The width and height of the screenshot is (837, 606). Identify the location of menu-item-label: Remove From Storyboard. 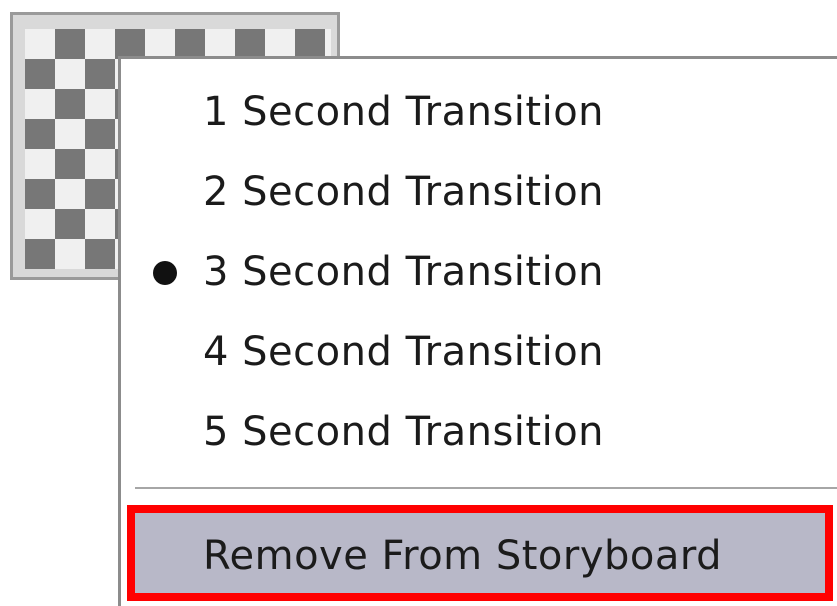
(463, 556).